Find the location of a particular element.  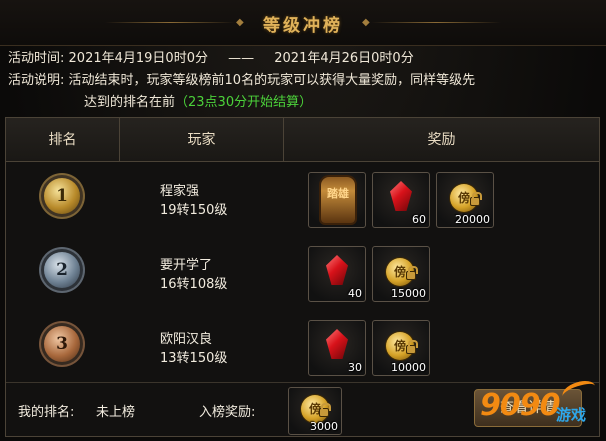

player-name: 欧阳汉良 is located at coordinates (186, 339).